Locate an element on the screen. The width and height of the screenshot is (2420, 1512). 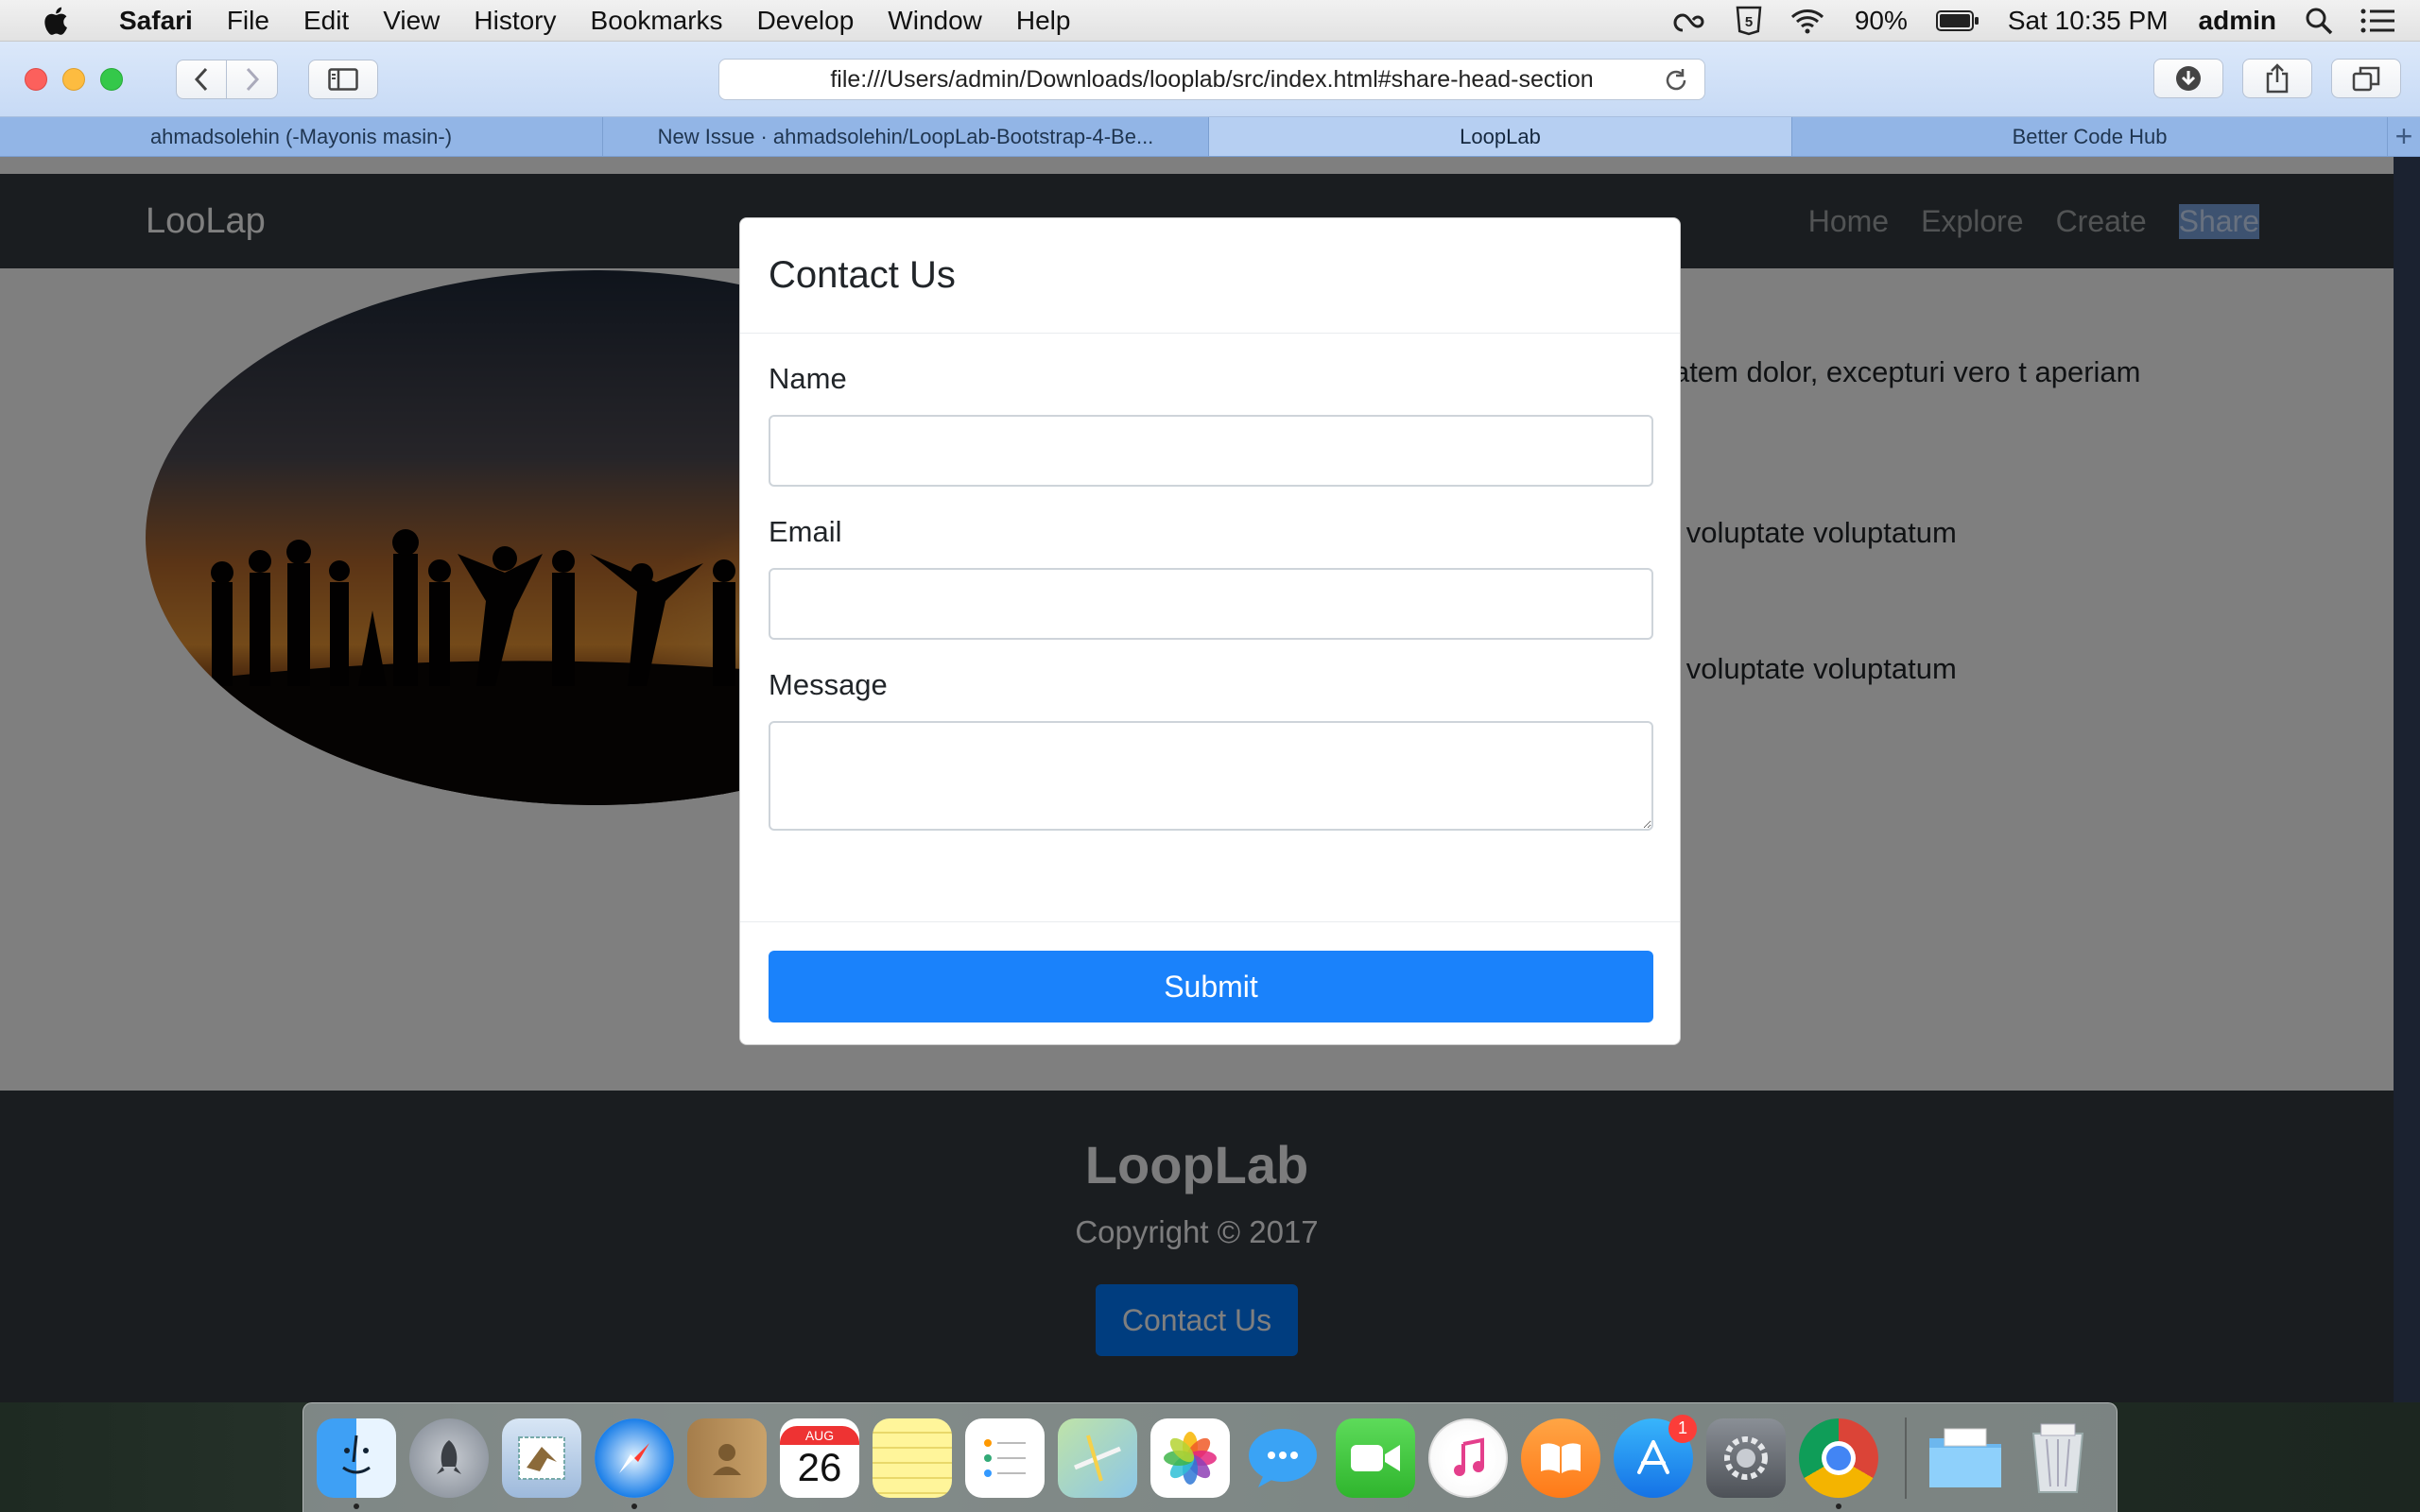
minimize-window-button is located at coordinates (73, 79).